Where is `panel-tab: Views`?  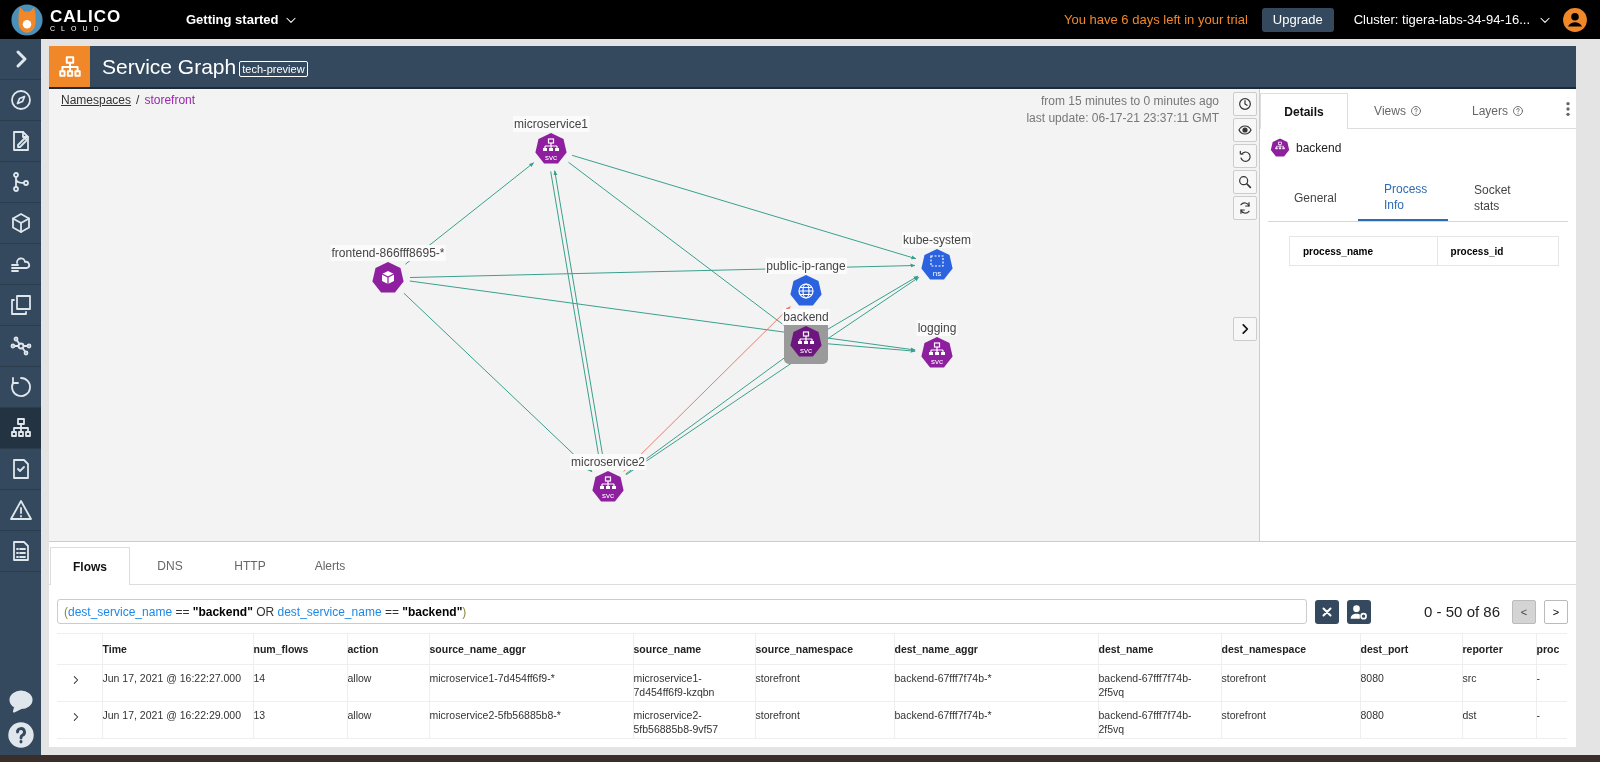
panel-tab: Views is located at coordinates (1398, 110).